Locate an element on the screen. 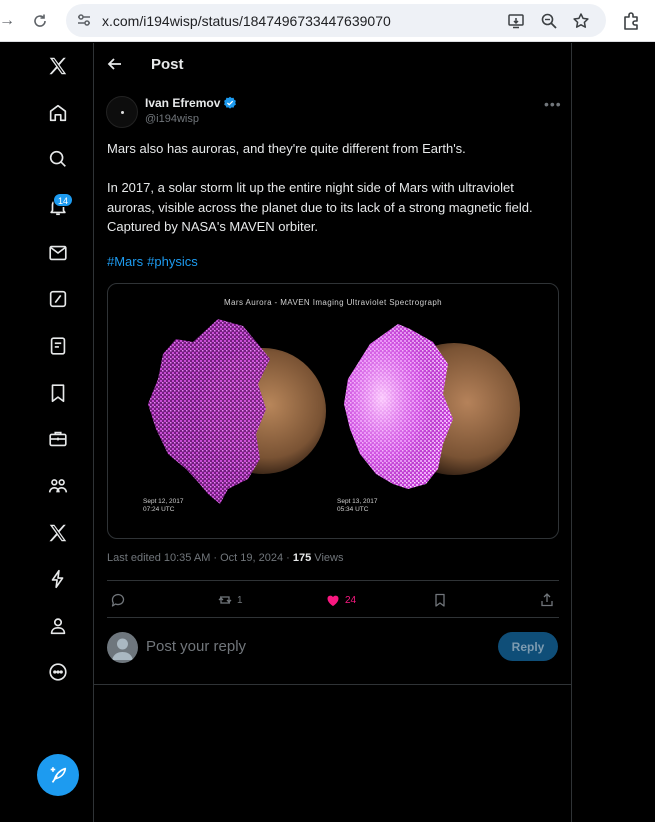 This screenshot has height=822, width=655. premium-x-icon is located at coordinates (58, 533).